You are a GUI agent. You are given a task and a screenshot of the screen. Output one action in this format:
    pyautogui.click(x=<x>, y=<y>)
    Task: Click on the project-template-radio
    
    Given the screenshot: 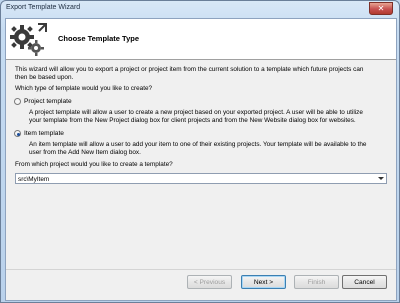 What is the action you would take?
    pyautogui.click(x=17, y=101)
    